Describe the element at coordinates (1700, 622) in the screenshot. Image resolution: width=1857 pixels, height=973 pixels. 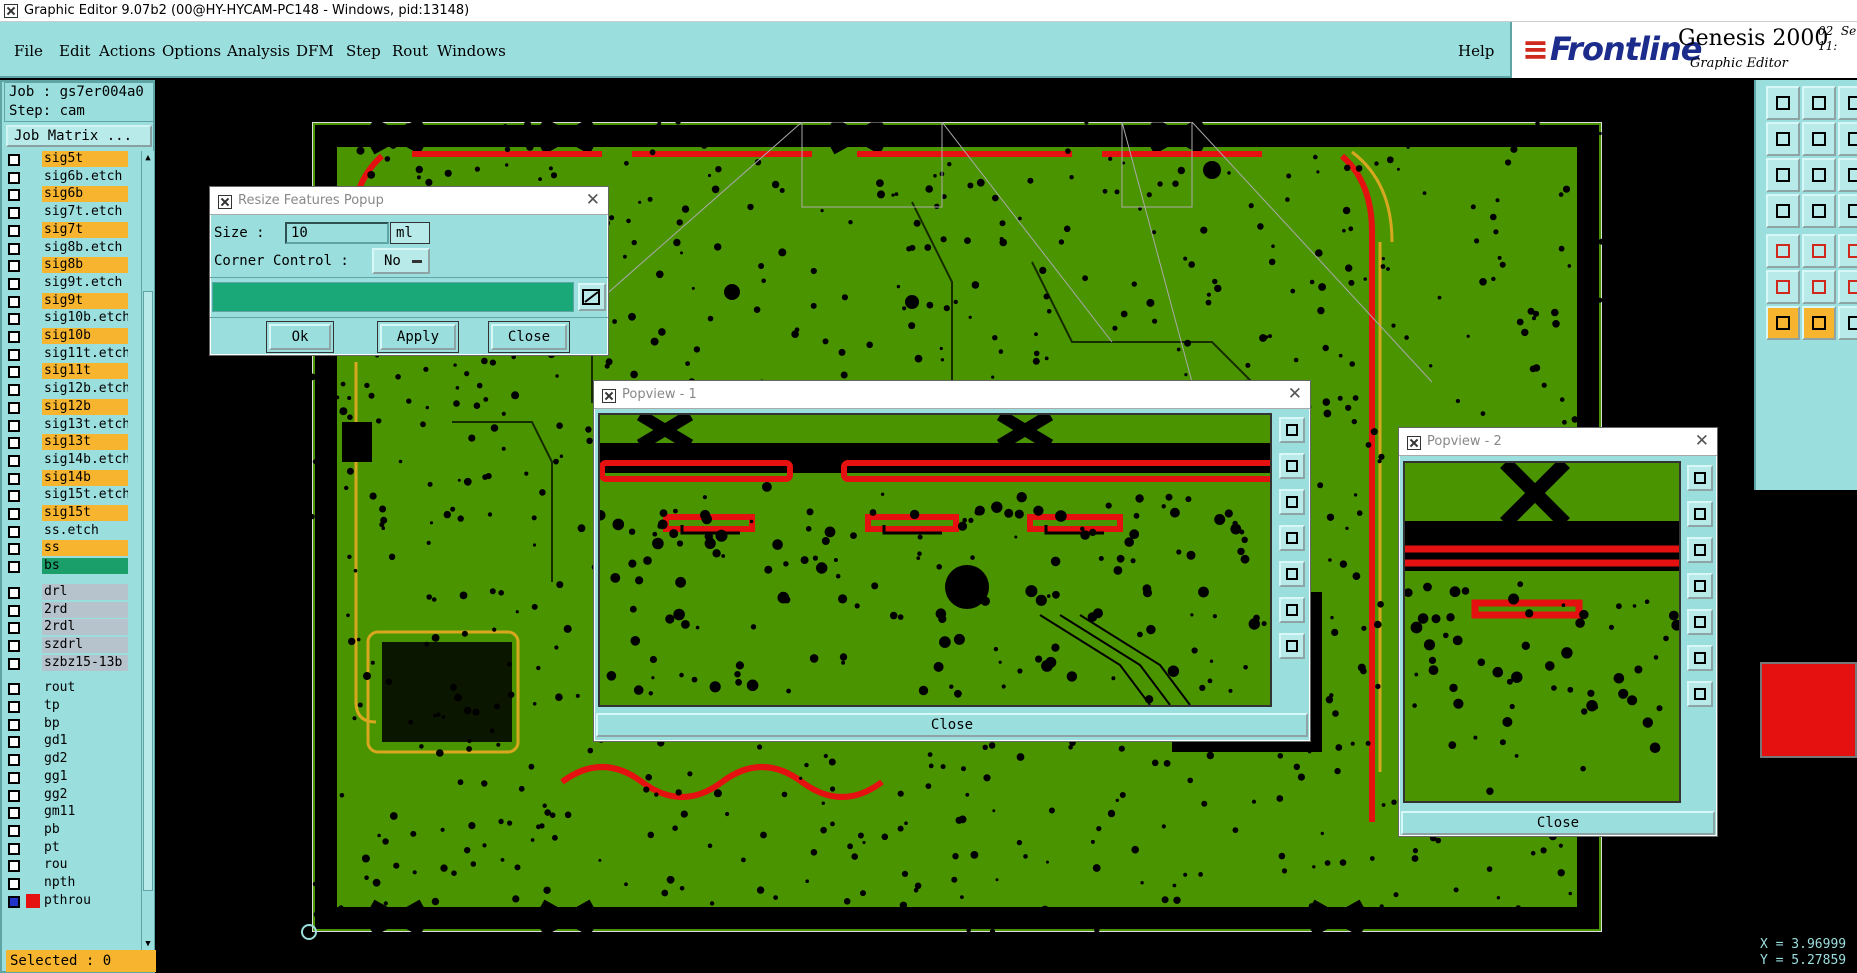
I see `popview-2-pan-right-icon` at that location.